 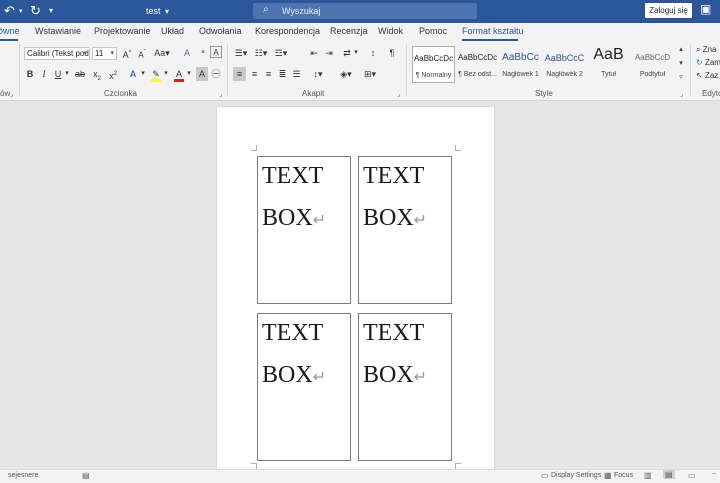 What do you see at coordinates (493, 31) in the screenshot?
I see `tab-shape-format: Format kształtu` at bounding box center [493, 31].